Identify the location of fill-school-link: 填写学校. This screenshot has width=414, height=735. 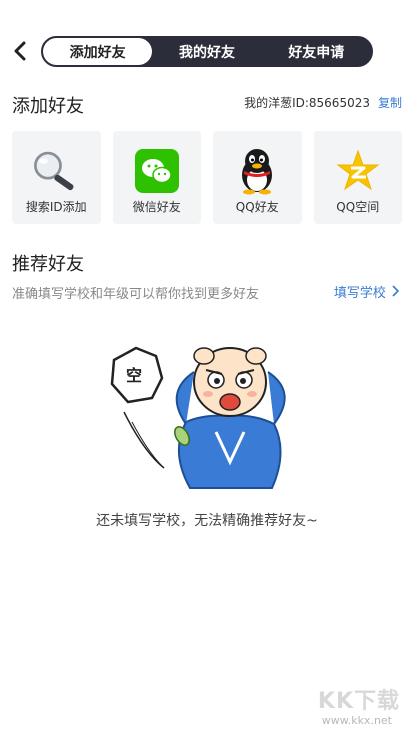
(367, 291).